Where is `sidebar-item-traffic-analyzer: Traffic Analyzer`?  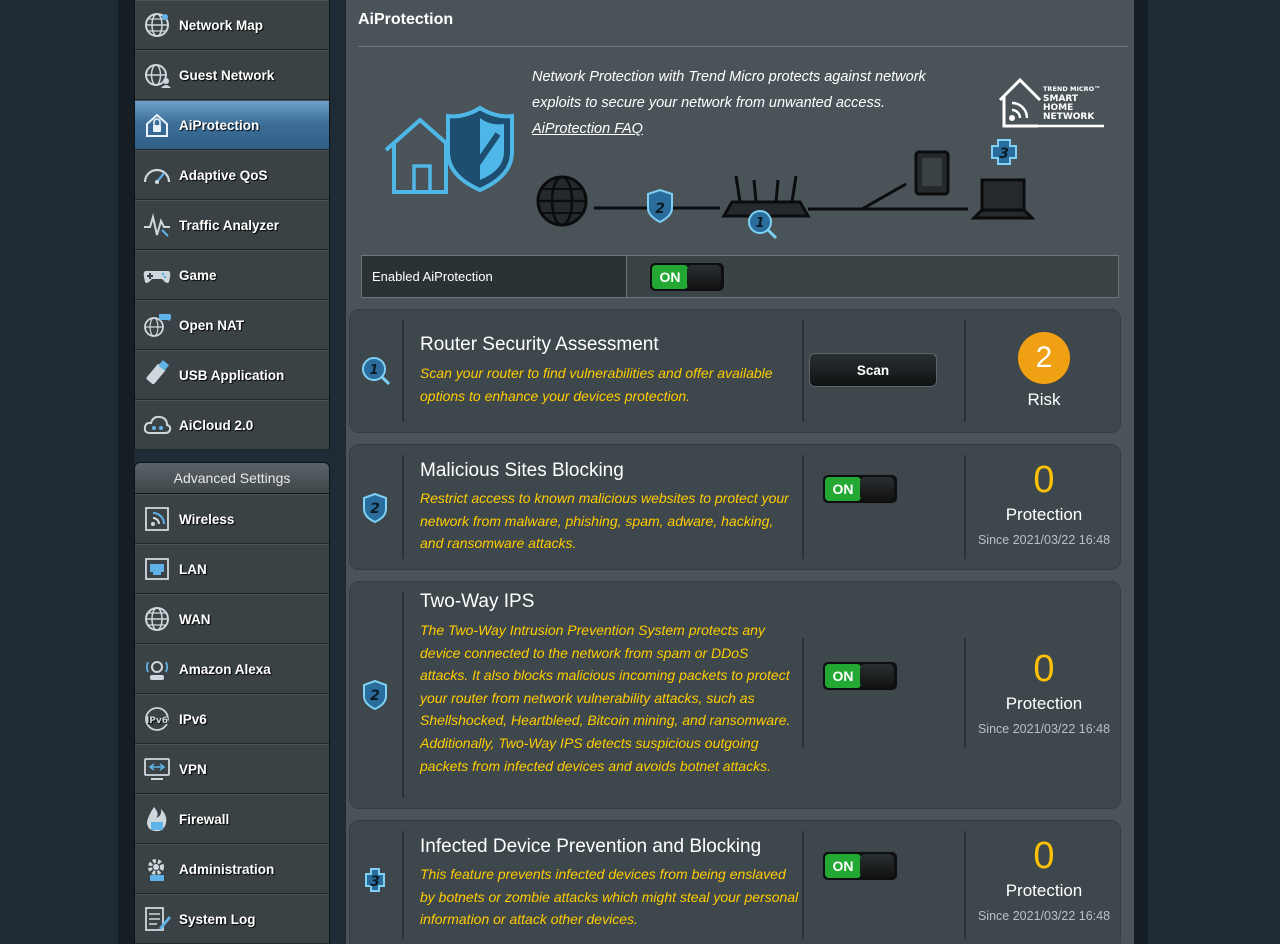
sidebar-item-traffic-analyzer: Traffic Analyzer is located at coordinates (232, 225).